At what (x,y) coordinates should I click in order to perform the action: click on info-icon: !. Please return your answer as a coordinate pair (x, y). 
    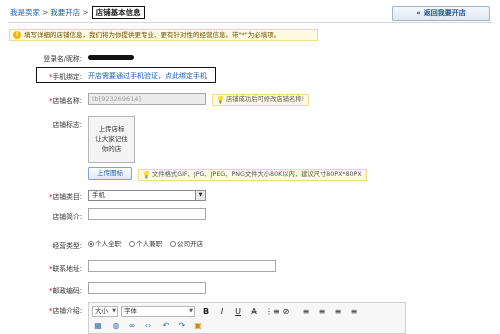
    Looking at the image, I should click on (17, 35).